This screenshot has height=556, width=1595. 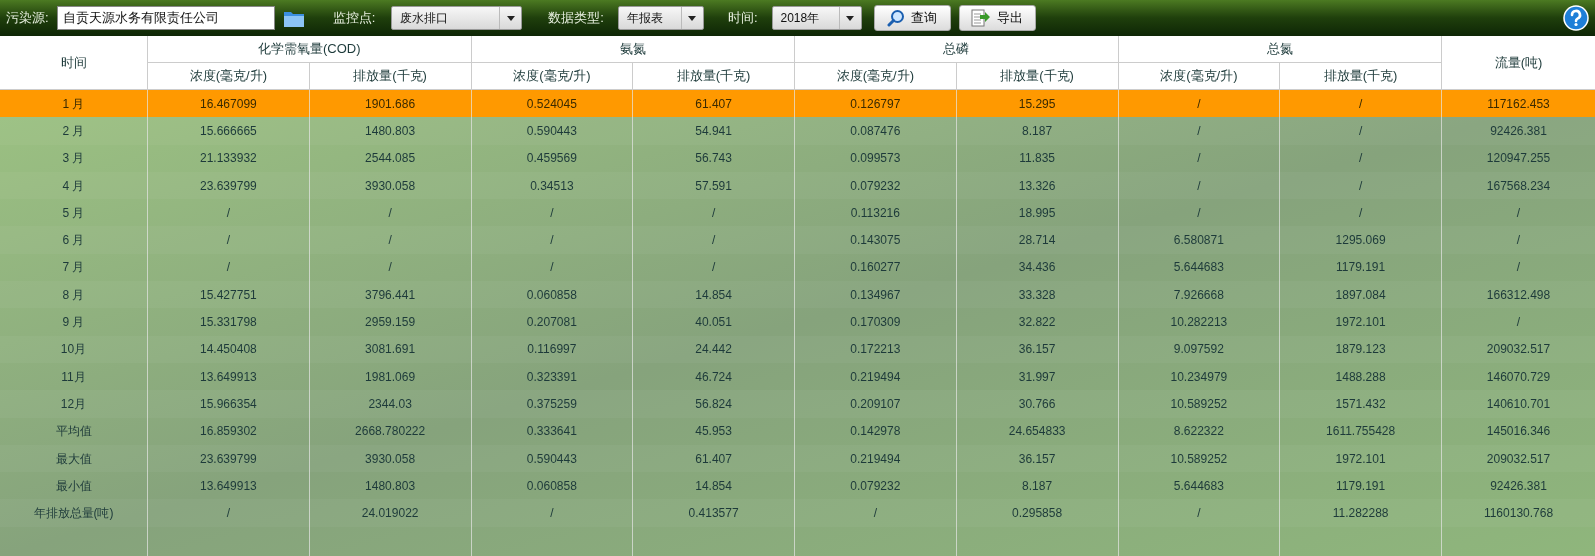 What do you see at coordinates (1198, 76) in the screenshot?
I see `column-header: 浓度(毫克/升)` at bounding box center [1198, 76].